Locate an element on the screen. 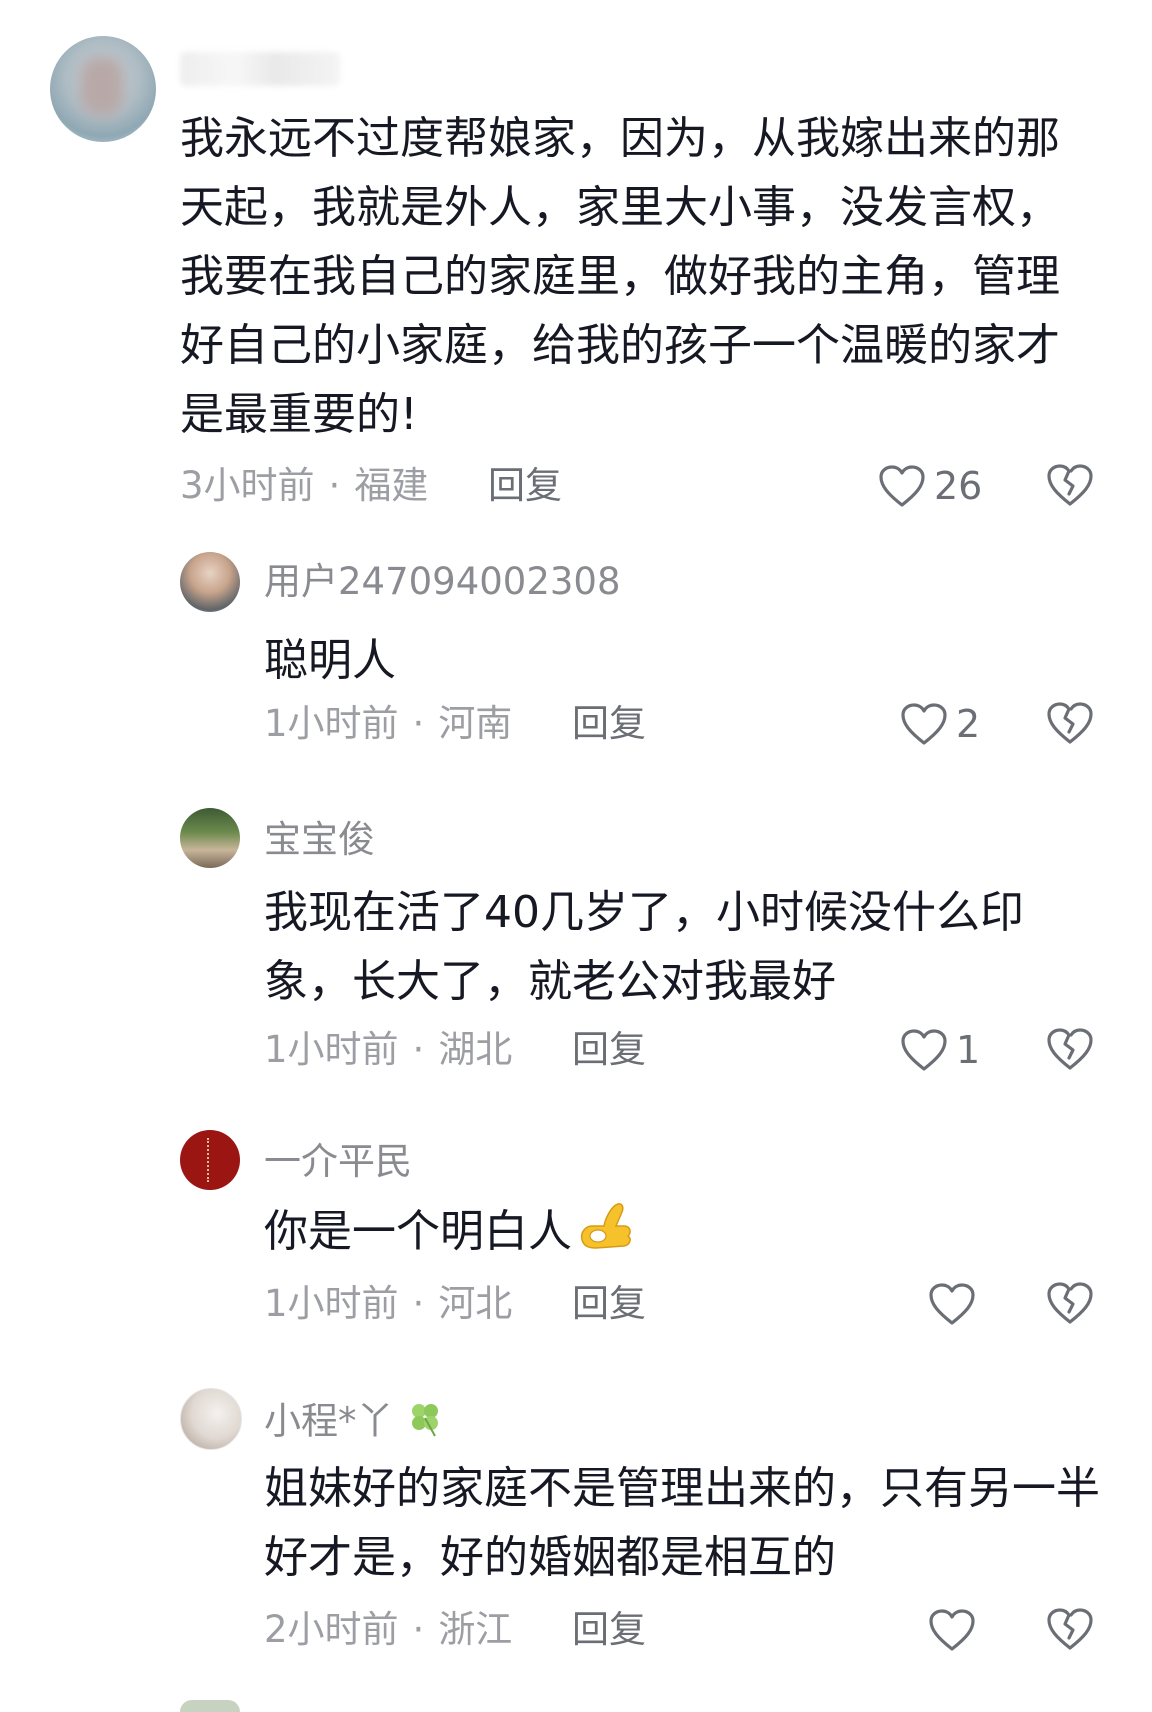 This screenshot has width=1152, height=1712. reply-meta: 1小时前 · 河北 is located at coordinates (388, 1304).